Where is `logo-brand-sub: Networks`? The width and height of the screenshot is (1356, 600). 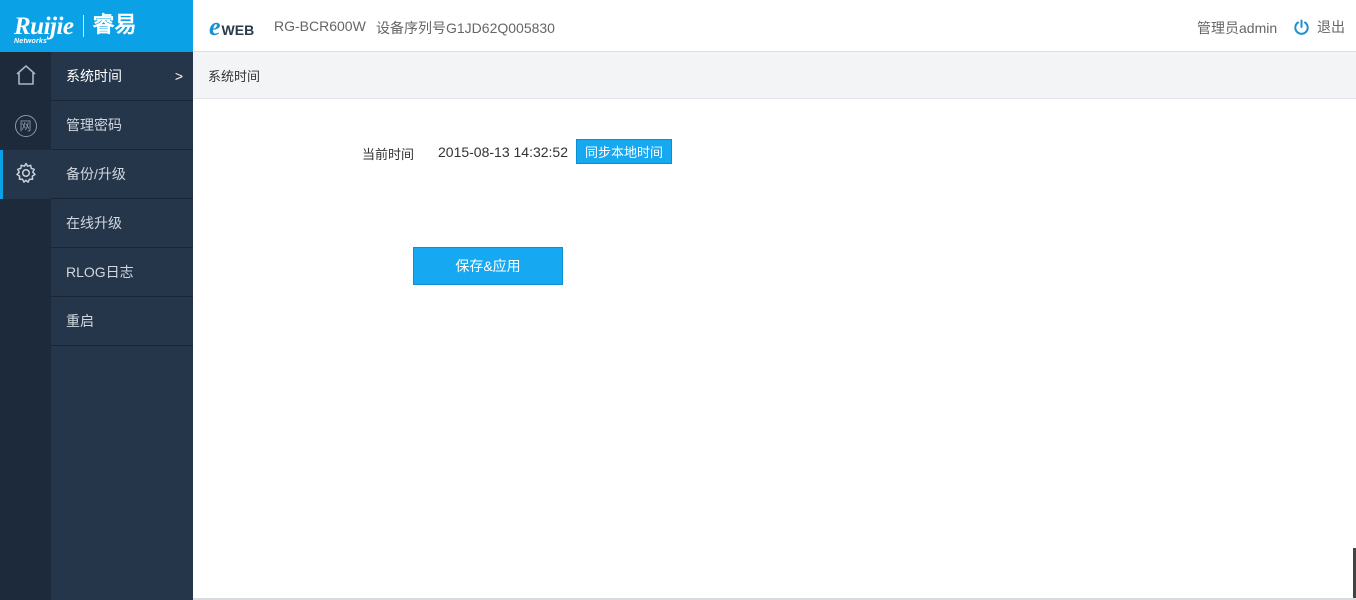
logo-brand-sub: Networks is located at coordinates (31, 41).